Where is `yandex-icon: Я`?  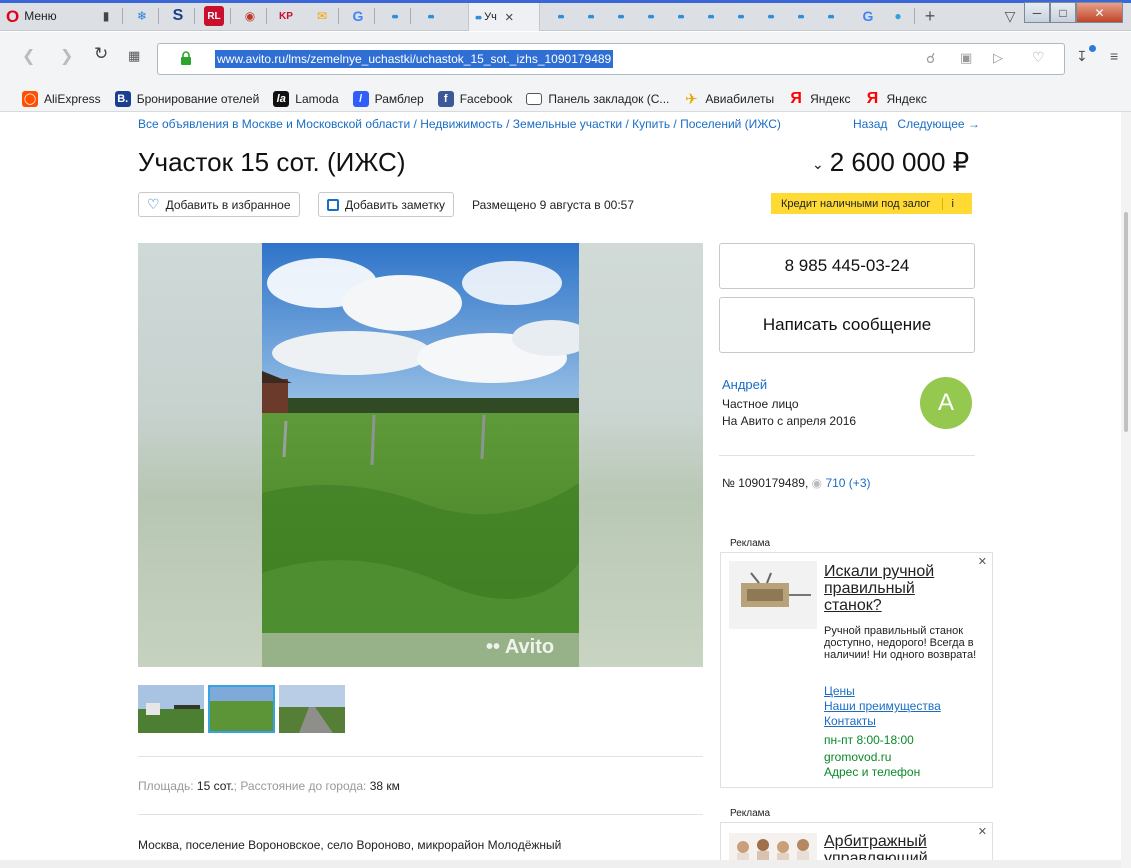
yandex-icon: Я is located at coordinates (872, 98).